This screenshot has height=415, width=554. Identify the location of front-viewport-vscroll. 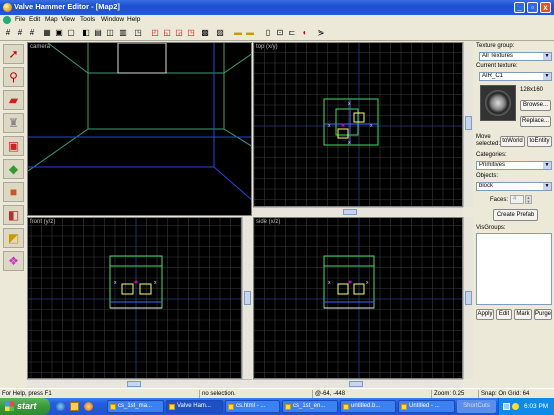
(247, 298).